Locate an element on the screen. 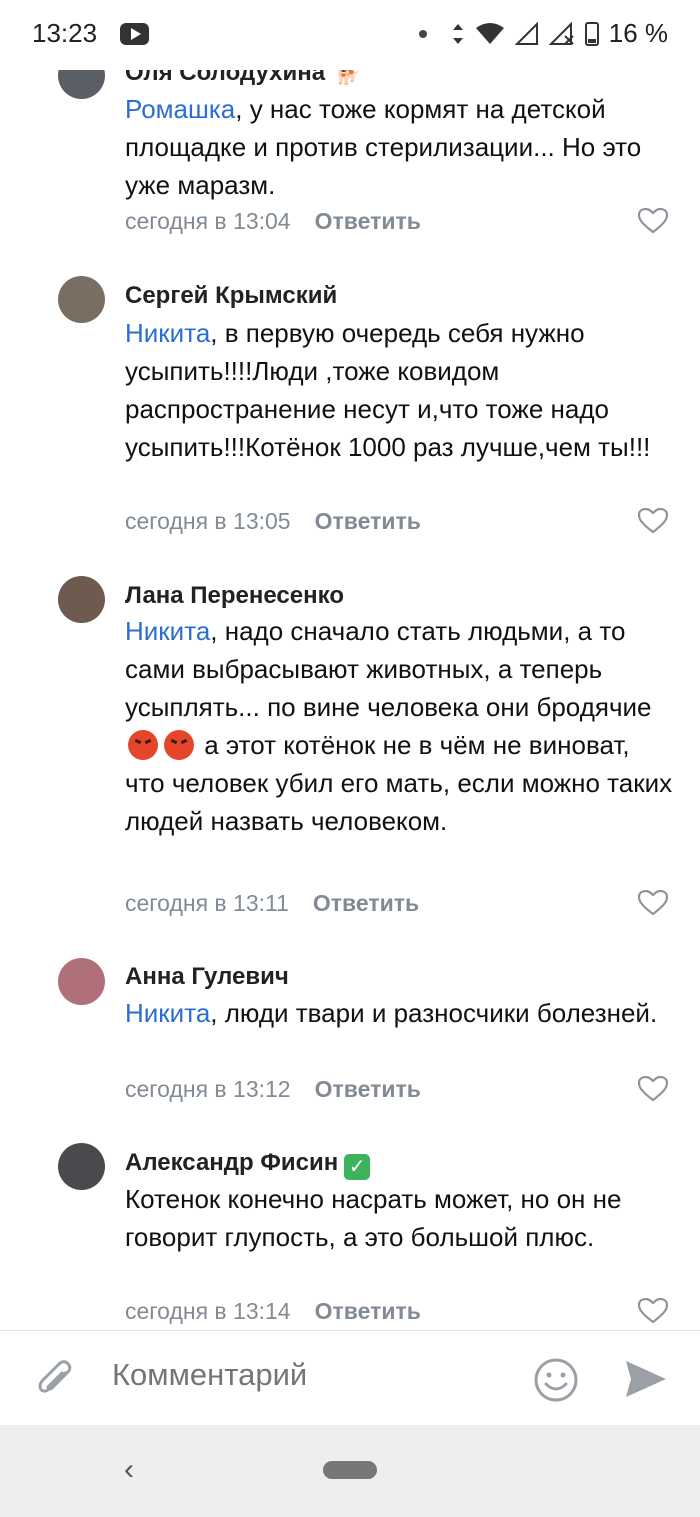 The image size is (700, 1517). notification-dot-icon is located at coordinates (422, 33).